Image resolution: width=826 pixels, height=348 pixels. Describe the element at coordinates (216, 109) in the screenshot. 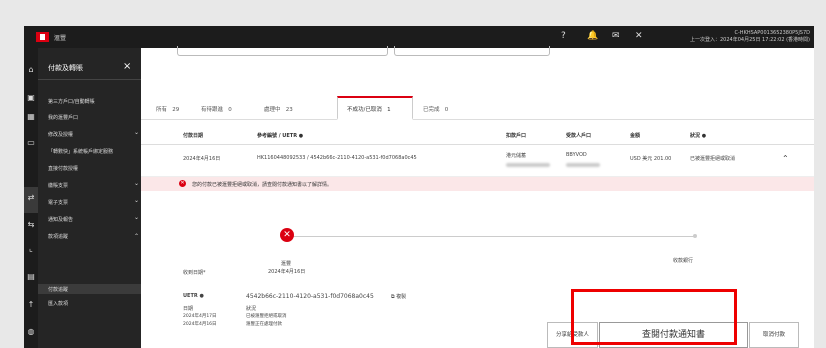

I see `tab-pending: 有待跟進 0` at that location.